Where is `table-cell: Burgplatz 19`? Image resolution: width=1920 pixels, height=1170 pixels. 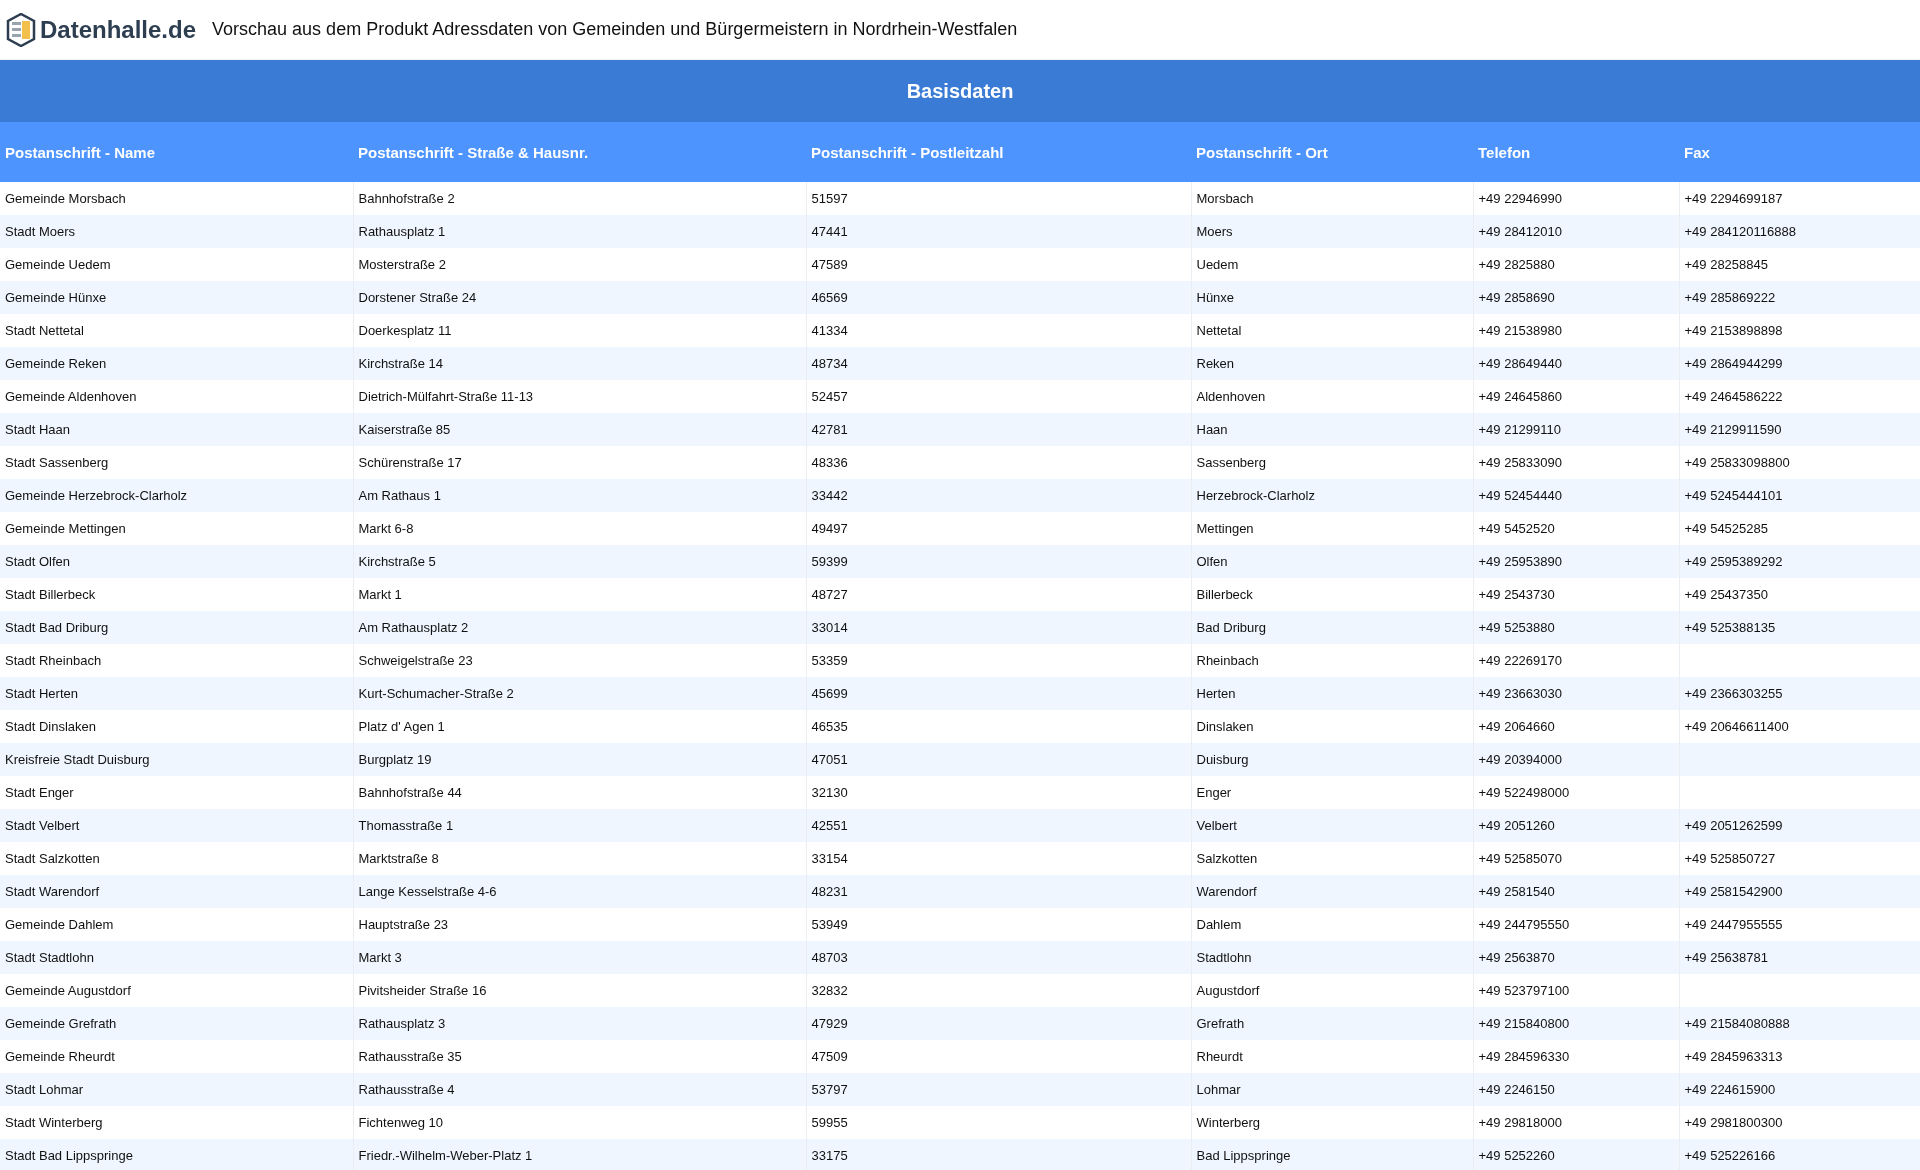
table-cell: Burgplatz 19 is located at coordinates (579, 759).